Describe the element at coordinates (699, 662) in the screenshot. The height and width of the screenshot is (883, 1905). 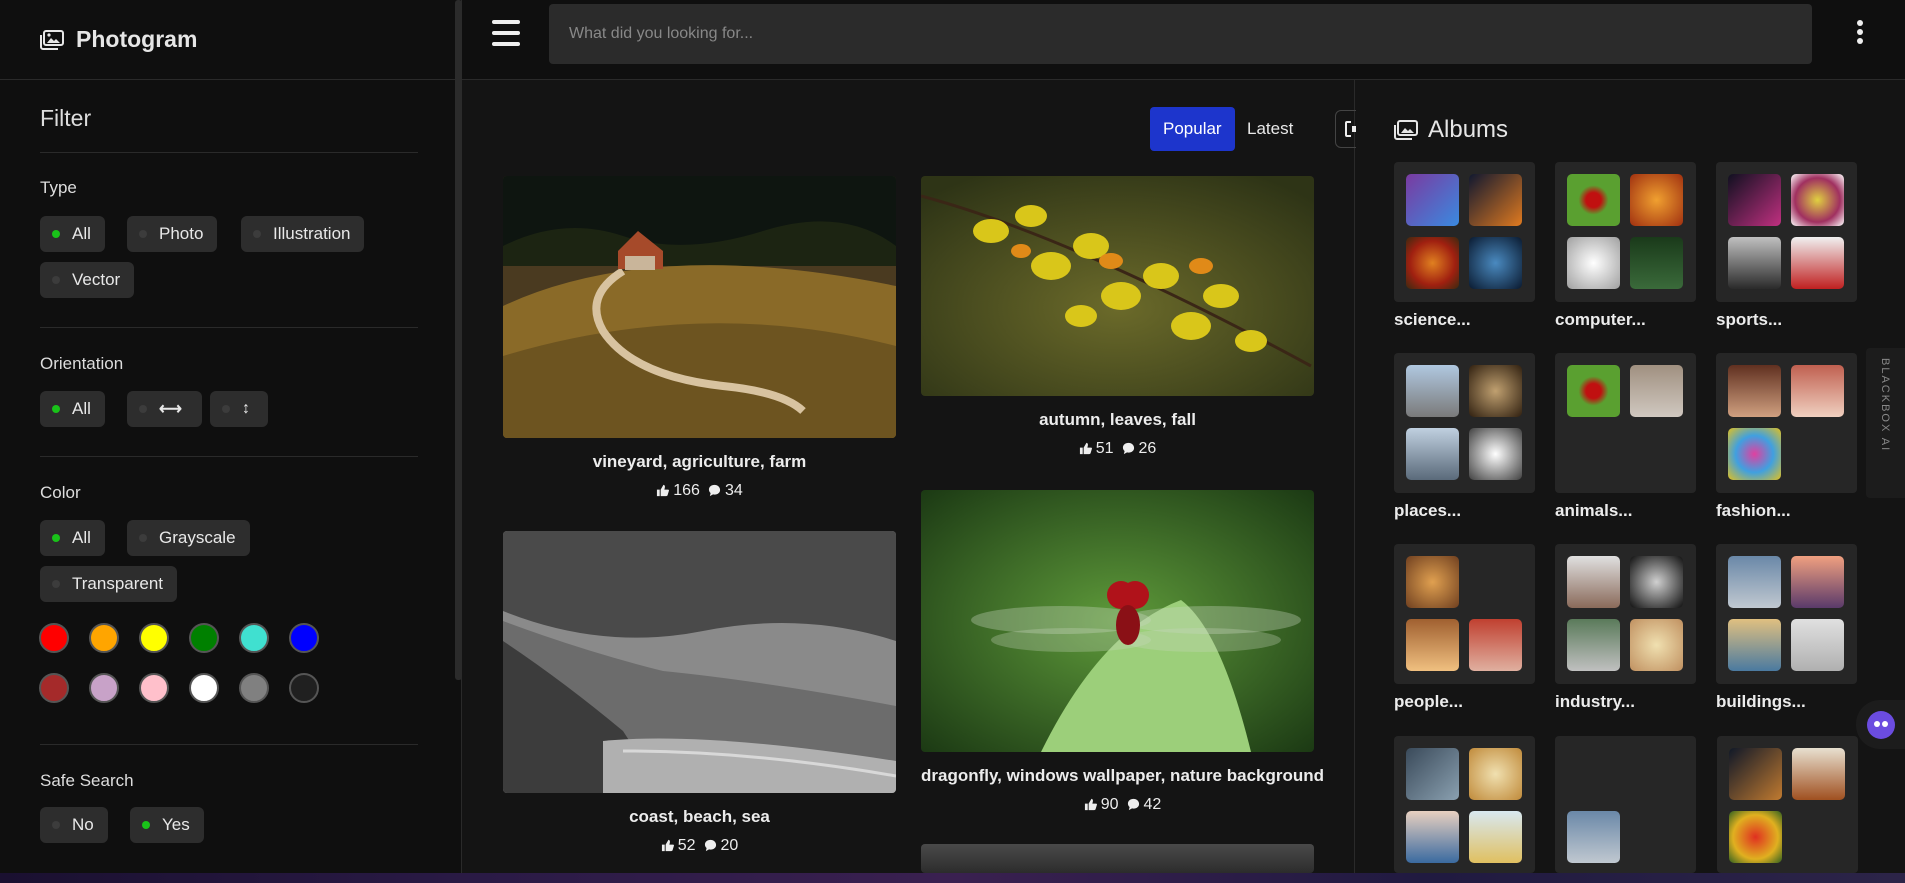
I see `photo-coast` at that location.